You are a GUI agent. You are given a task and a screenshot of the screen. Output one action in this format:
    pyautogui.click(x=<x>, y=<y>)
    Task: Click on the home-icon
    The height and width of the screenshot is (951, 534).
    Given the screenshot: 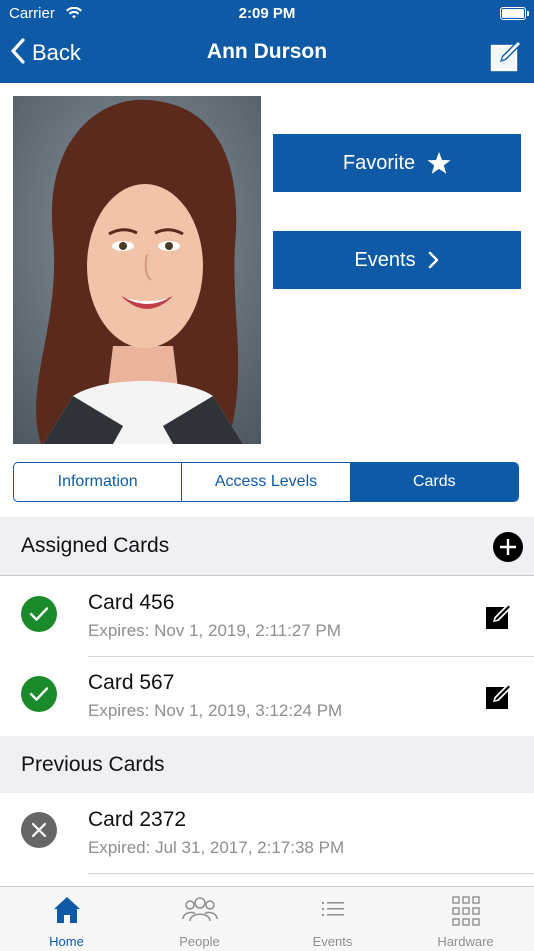 What is the action you would take?
    pyautogui.click(x=66, y=911)
    